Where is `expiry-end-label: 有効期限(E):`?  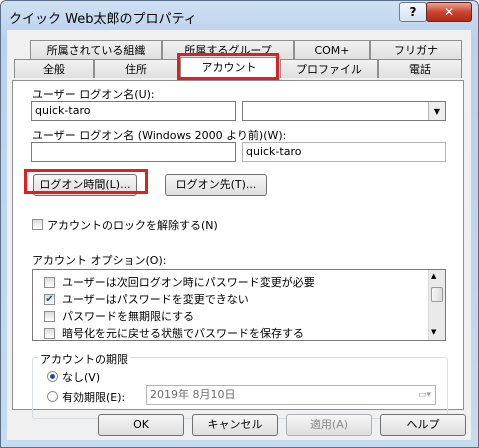
expiry-end-label: 有効期限(E): is located at coordinates (94, 397).